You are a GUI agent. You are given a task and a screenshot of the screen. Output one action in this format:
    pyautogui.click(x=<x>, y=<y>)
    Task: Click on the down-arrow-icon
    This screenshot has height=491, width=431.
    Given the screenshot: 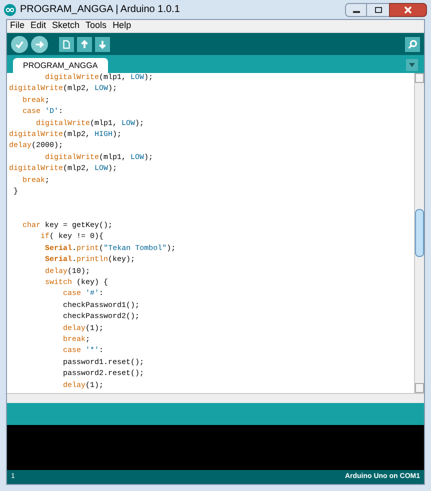 What is the action you would take?
    pyautogui.click(x=102, y=44)
    